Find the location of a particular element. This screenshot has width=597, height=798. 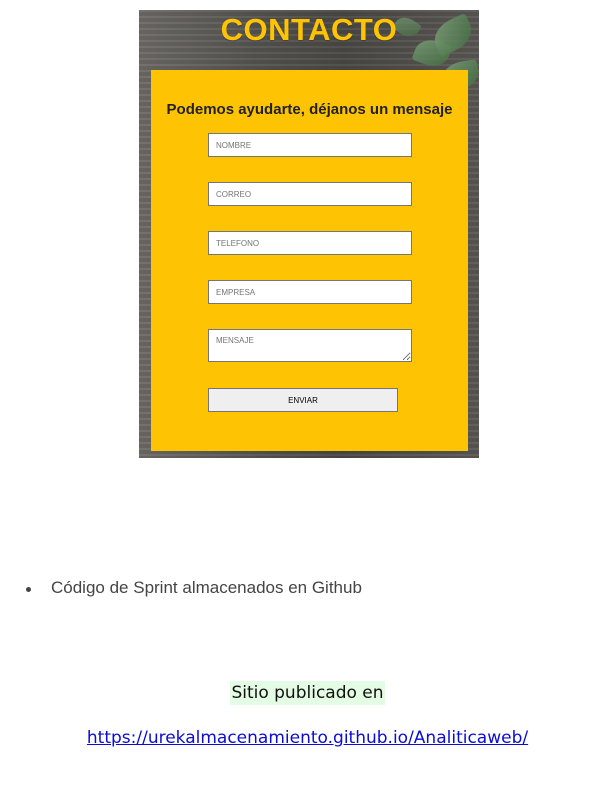

company-input is located at coordinates (310, 292).